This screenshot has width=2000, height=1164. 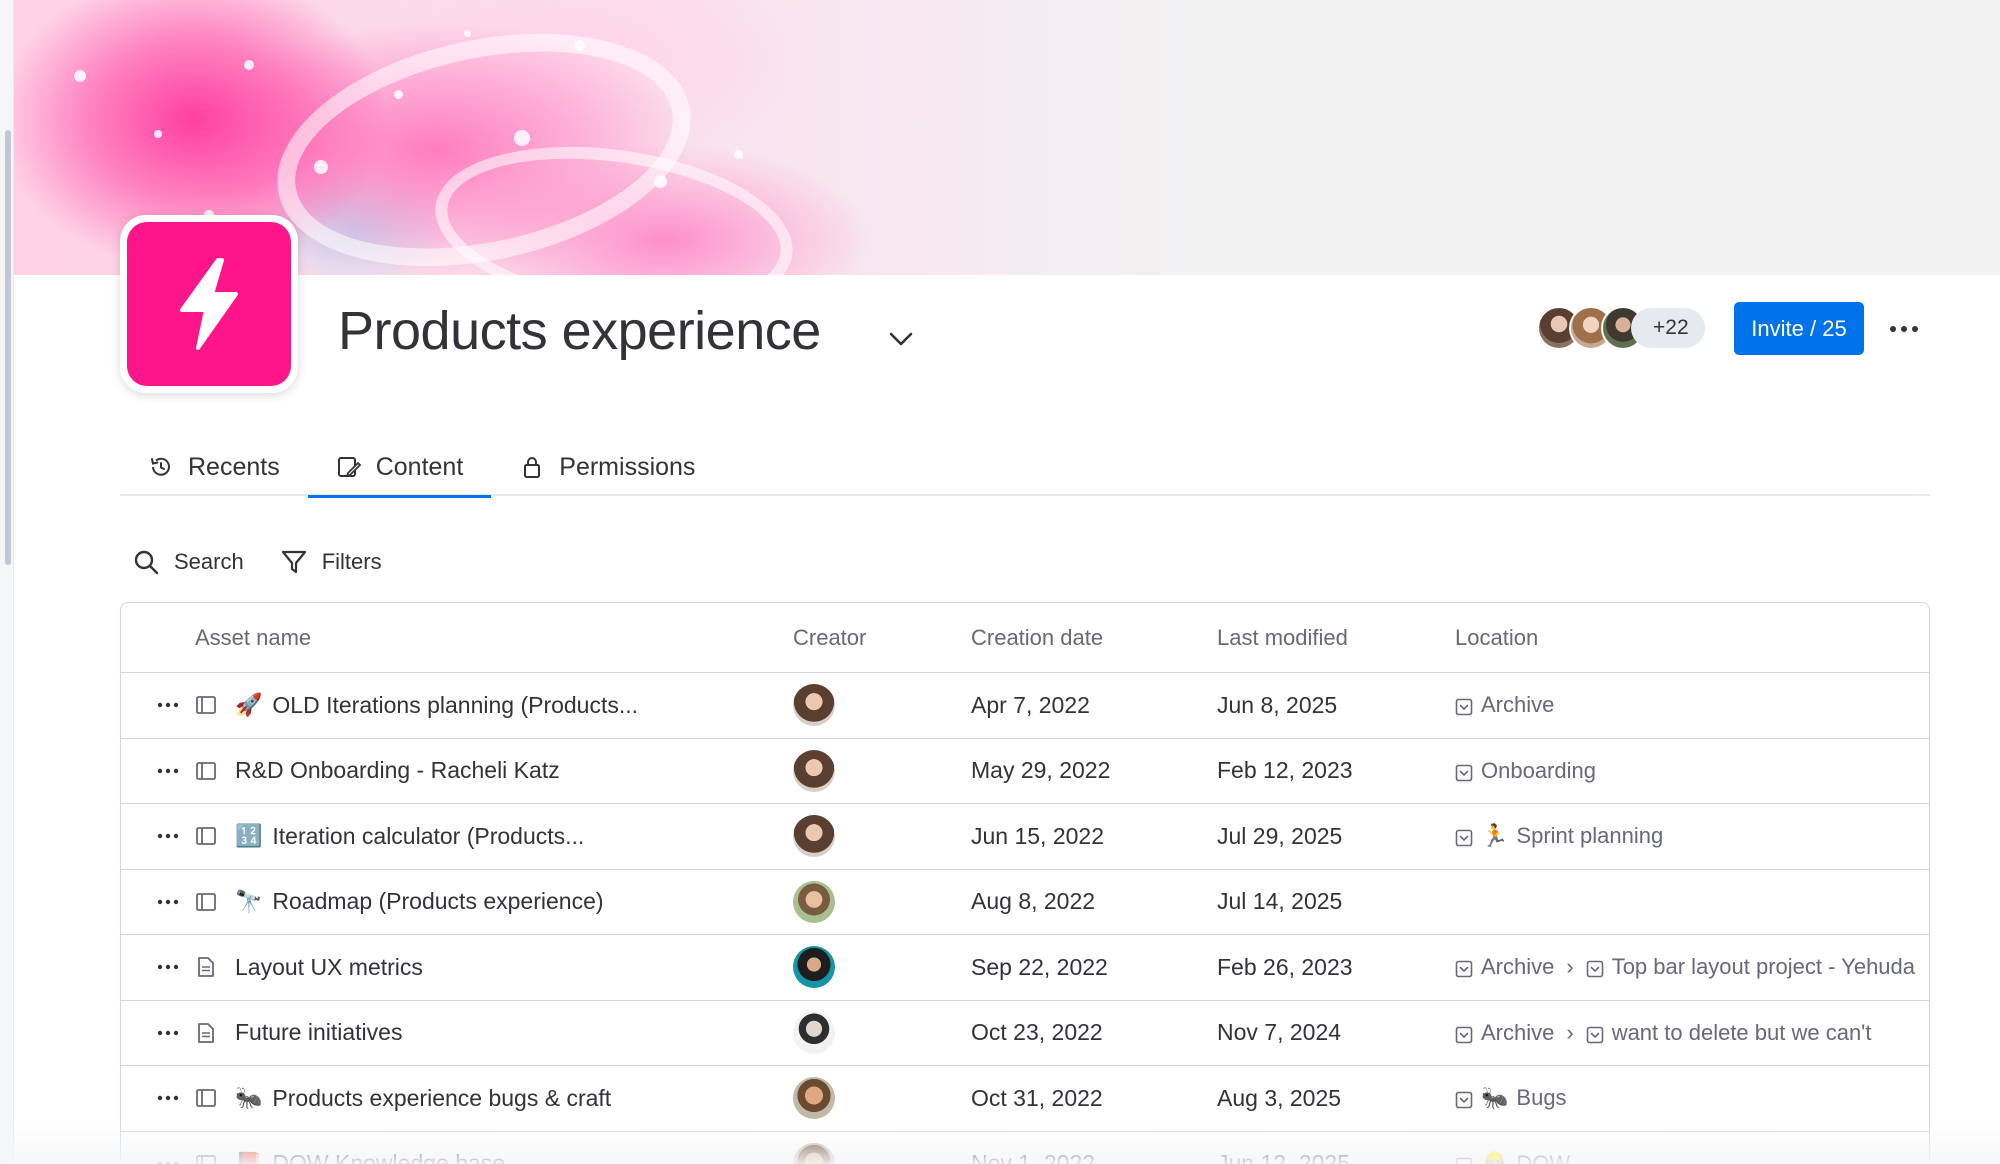 What do you see at coordinates (486, 1032) in the screenshot?
I see `asset-name-cell: Future initiatives` at bounding box center [486, 1032].